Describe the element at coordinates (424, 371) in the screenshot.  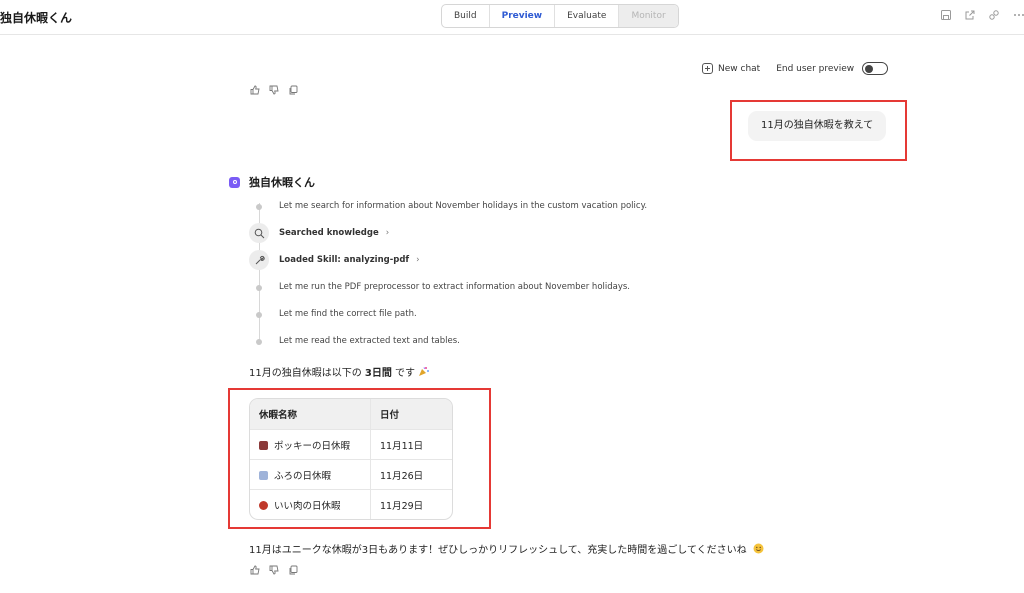
I see `party-popper-icon` at that location.